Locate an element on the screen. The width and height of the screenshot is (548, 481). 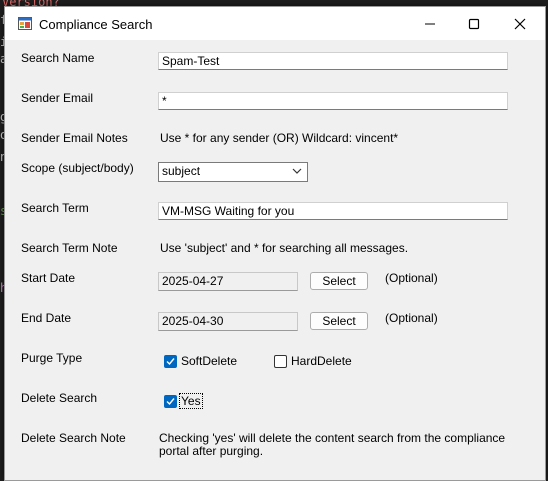
scope-label: Scope (subject/body) is located at coordinates (77, 168).